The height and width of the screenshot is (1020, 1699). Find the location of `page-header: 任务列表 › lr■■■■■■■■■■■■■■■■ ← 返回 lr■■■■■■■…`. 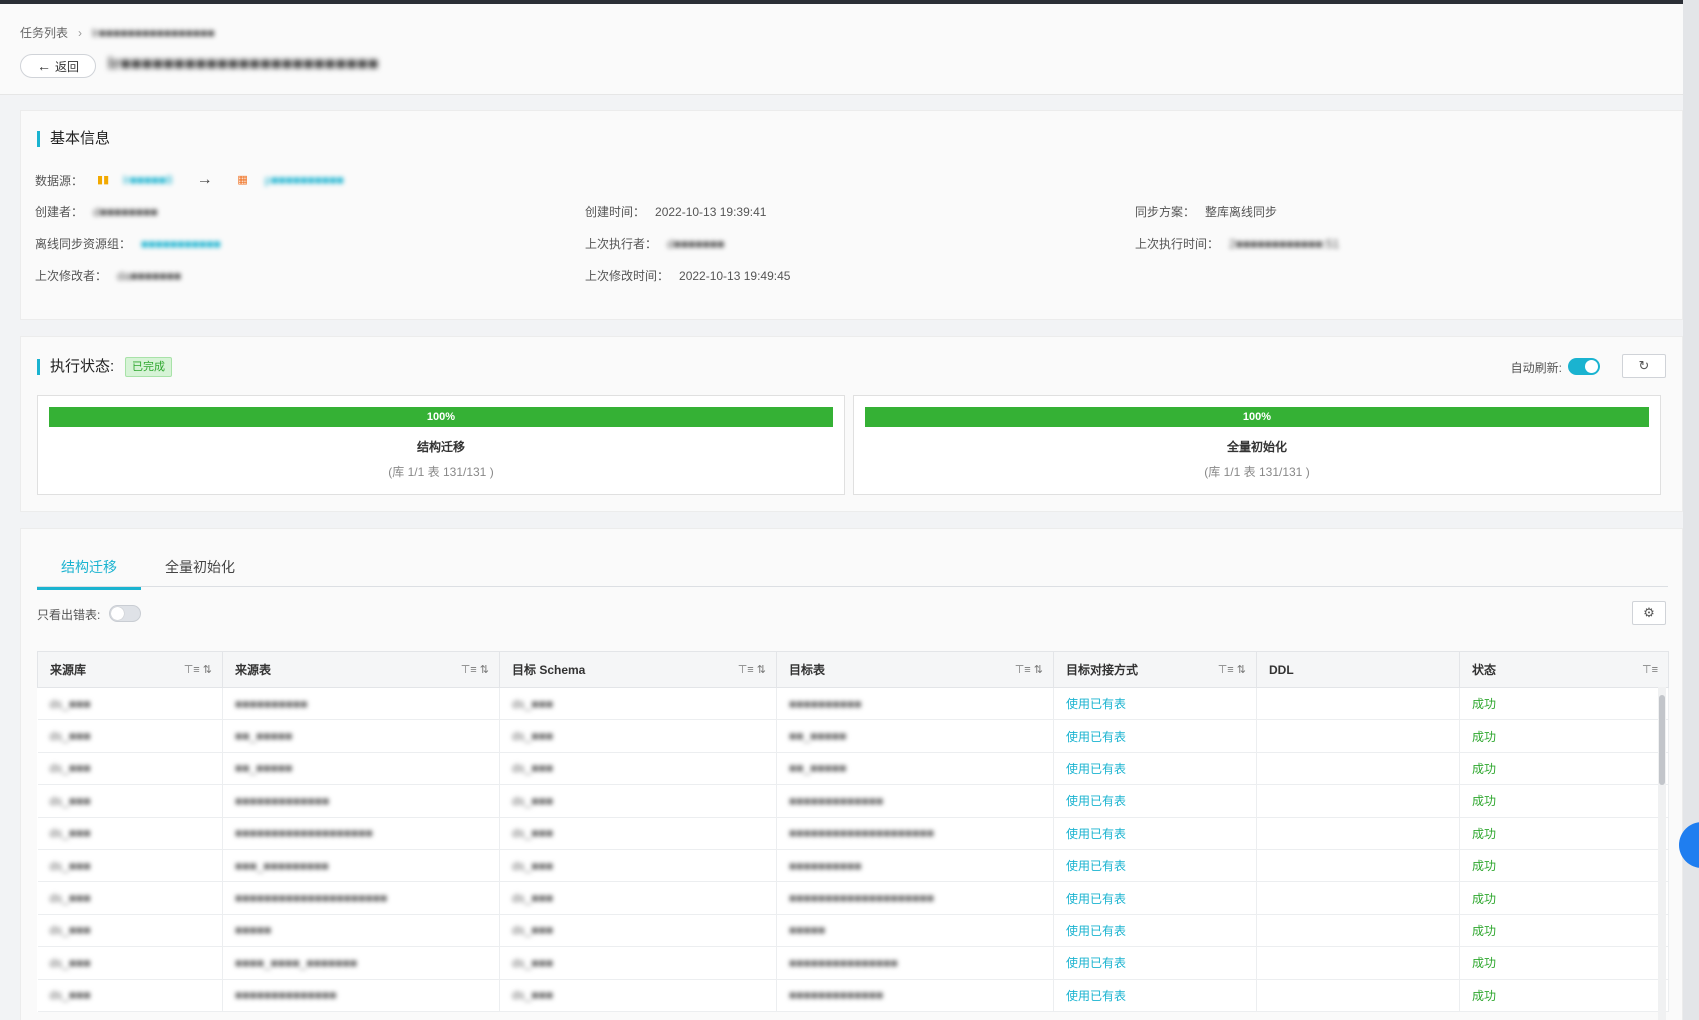

page-header: 任务列表 › lr■■■■■■■■■■■■■■■■ ← 返回 lr■■■■■■■… is located at coordinates (841, 49).